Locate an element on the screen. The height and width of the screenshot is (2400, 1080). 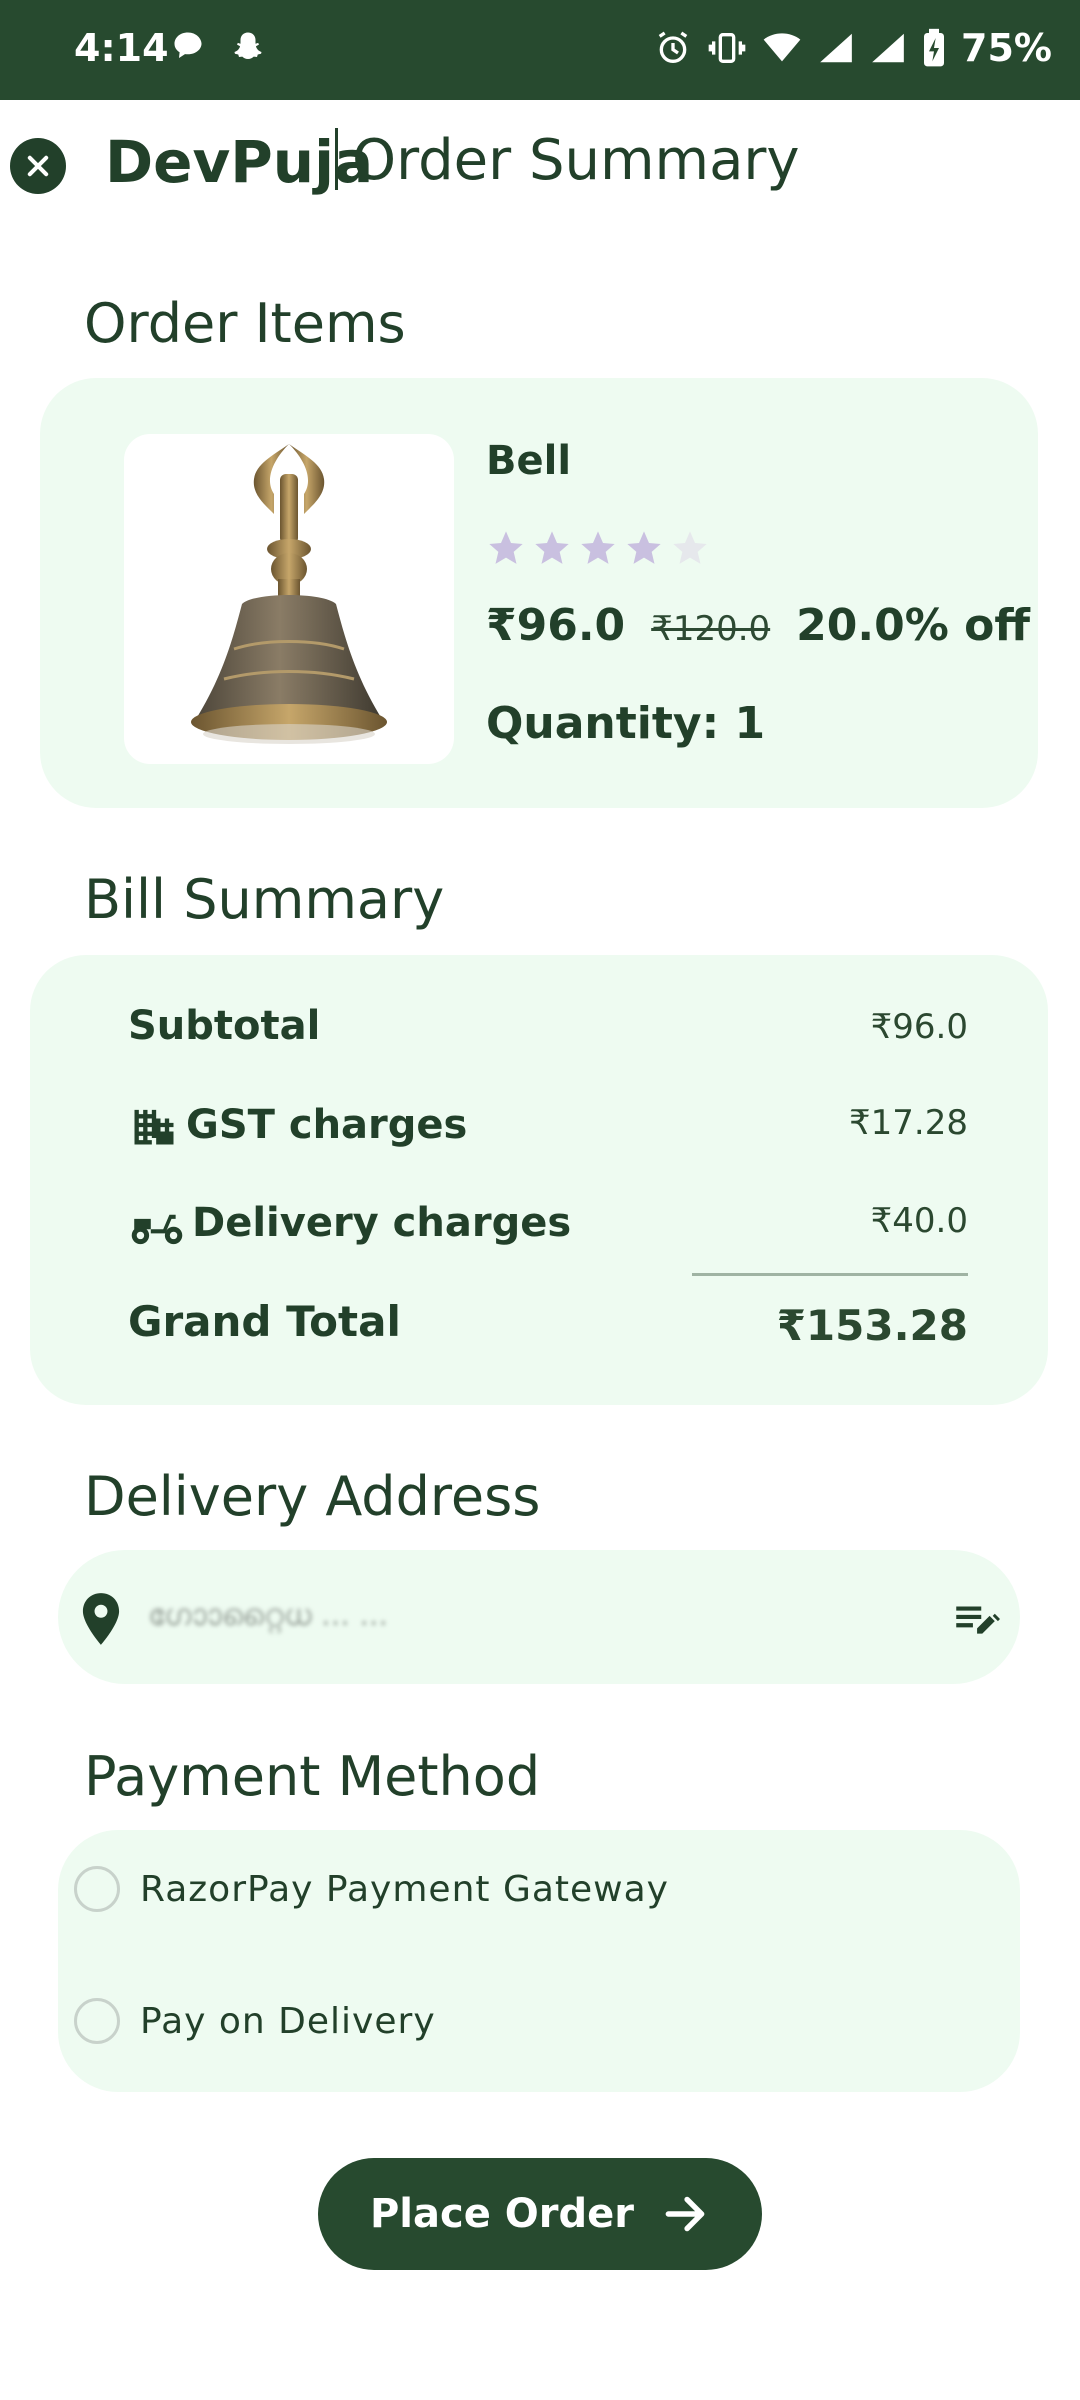
system-icons: 75% is located at coordinates (852, 48).